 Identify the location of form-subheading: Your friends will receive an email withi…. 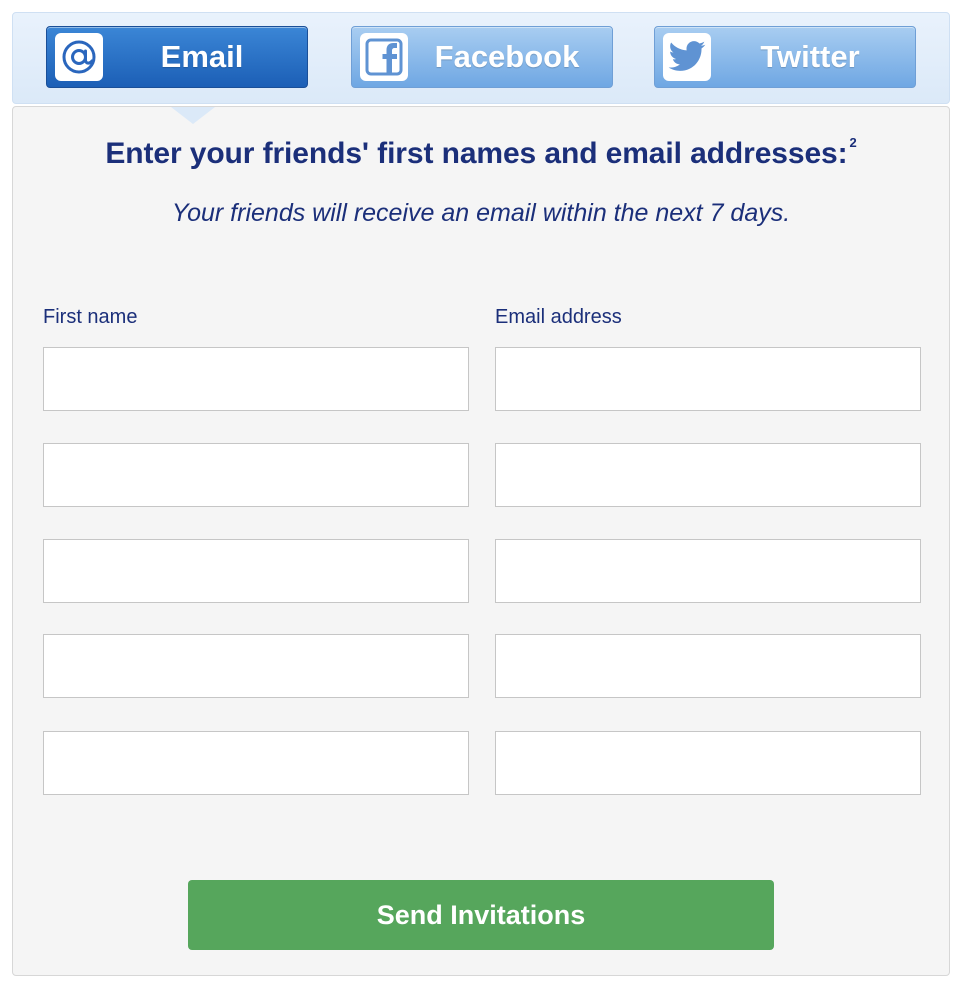
(481, 213).